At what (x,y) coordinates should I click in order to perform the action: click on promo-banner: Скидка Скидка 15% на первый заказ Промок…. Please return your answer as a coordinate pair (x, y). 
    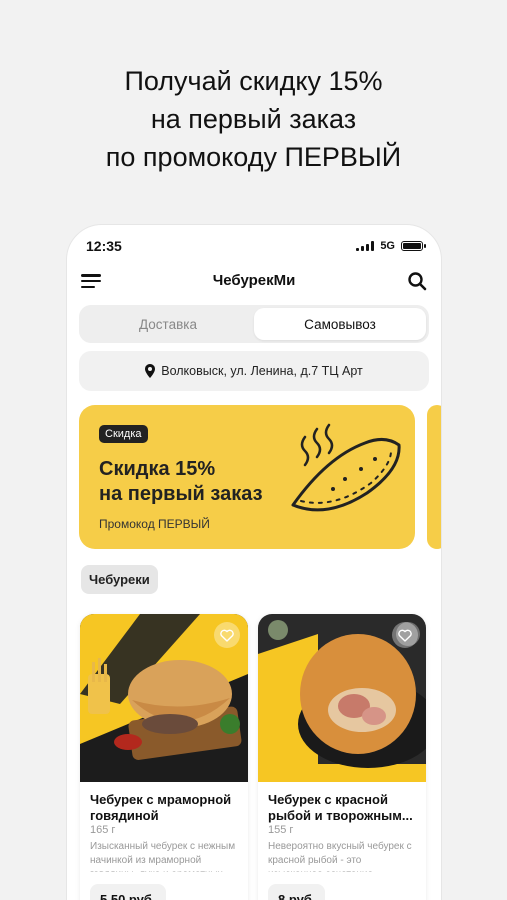
    Looking at the image, I should click on (247, 477).